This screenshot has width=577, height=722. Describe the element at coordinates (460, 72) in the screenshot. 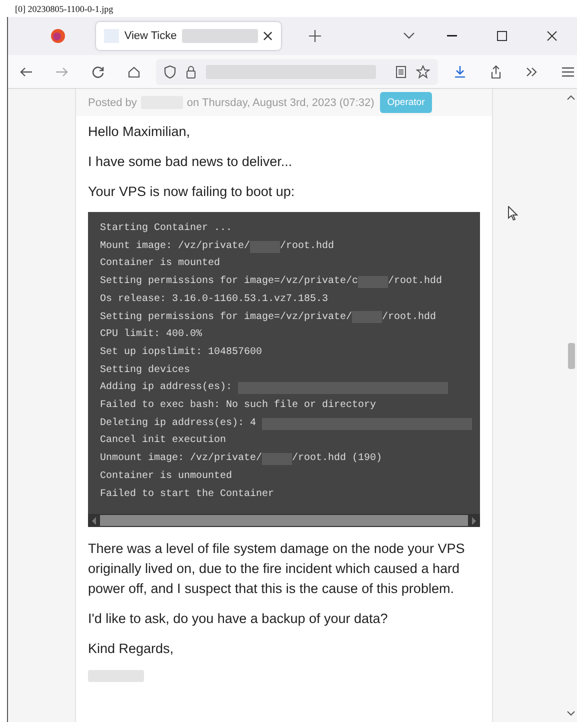

I see `download-icon` at that location.